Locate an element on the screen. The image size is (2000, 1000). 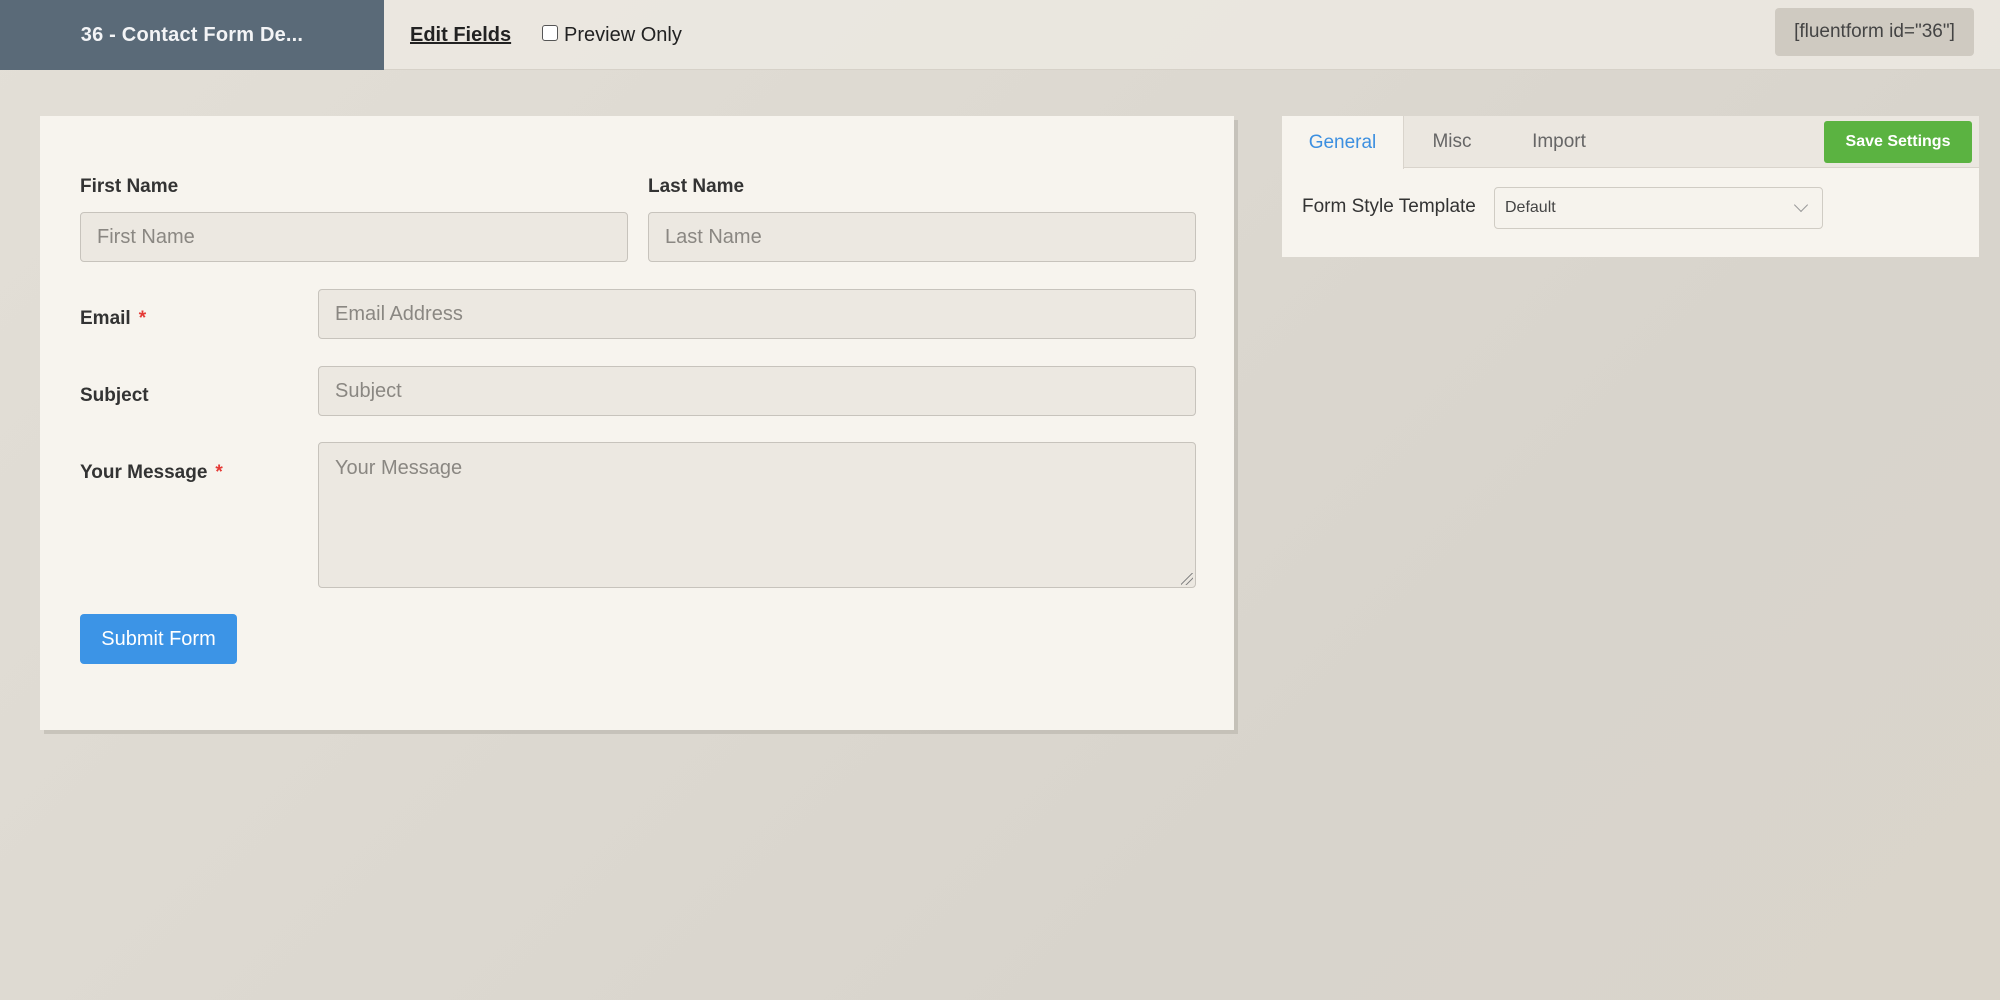
message-label: Your Message * is located at coordinates (151, 473).